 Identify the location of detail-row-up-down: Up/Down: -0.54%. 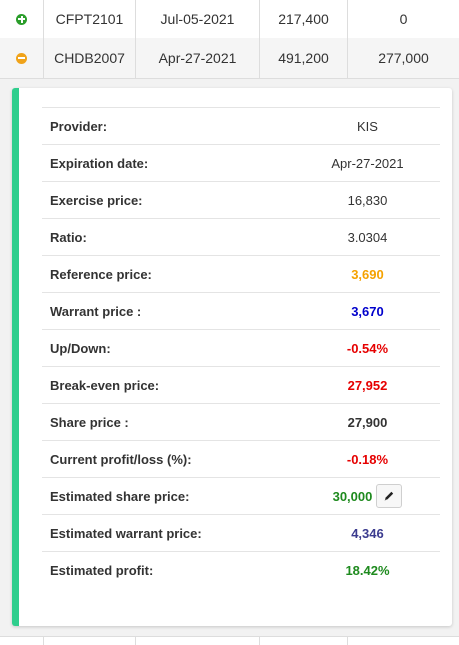
(241, 347).